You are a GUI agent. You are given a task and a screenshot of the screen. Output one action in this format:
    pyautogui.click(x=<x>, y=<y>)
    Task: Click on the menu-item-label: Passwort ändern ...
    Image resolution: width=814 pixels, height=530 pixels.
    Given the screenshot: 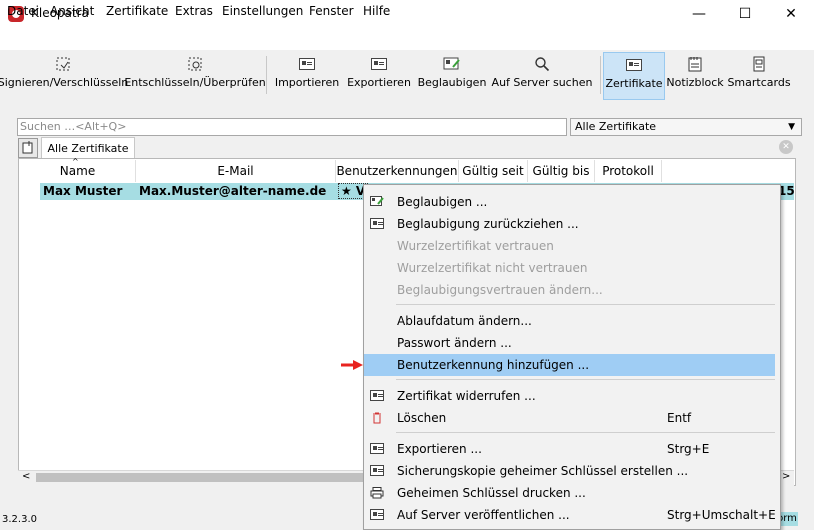 What is the action you would take?
    pyautogui.click(x=454, y=343)
    